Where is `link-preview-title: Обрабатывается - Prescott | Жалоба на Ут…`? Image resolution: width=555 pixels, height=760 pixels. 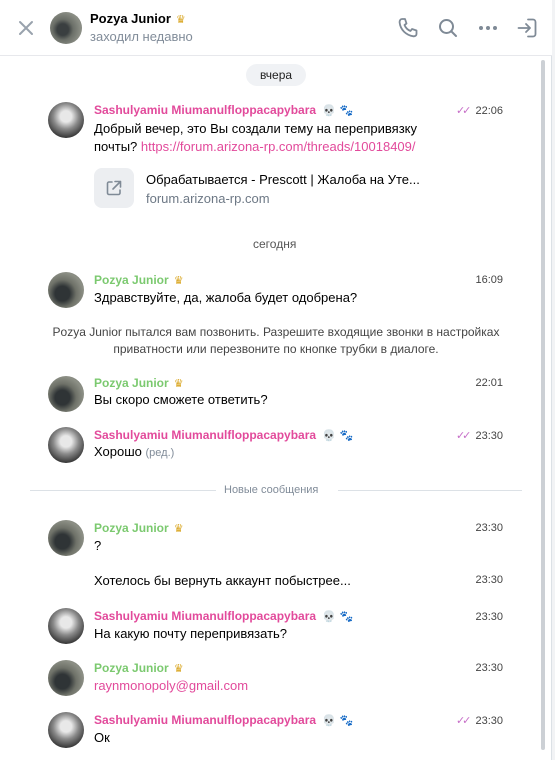
link-preview-title: Обрабатывается - Prescott | Жалоба на Ут… is located at coordinates (283, 179).